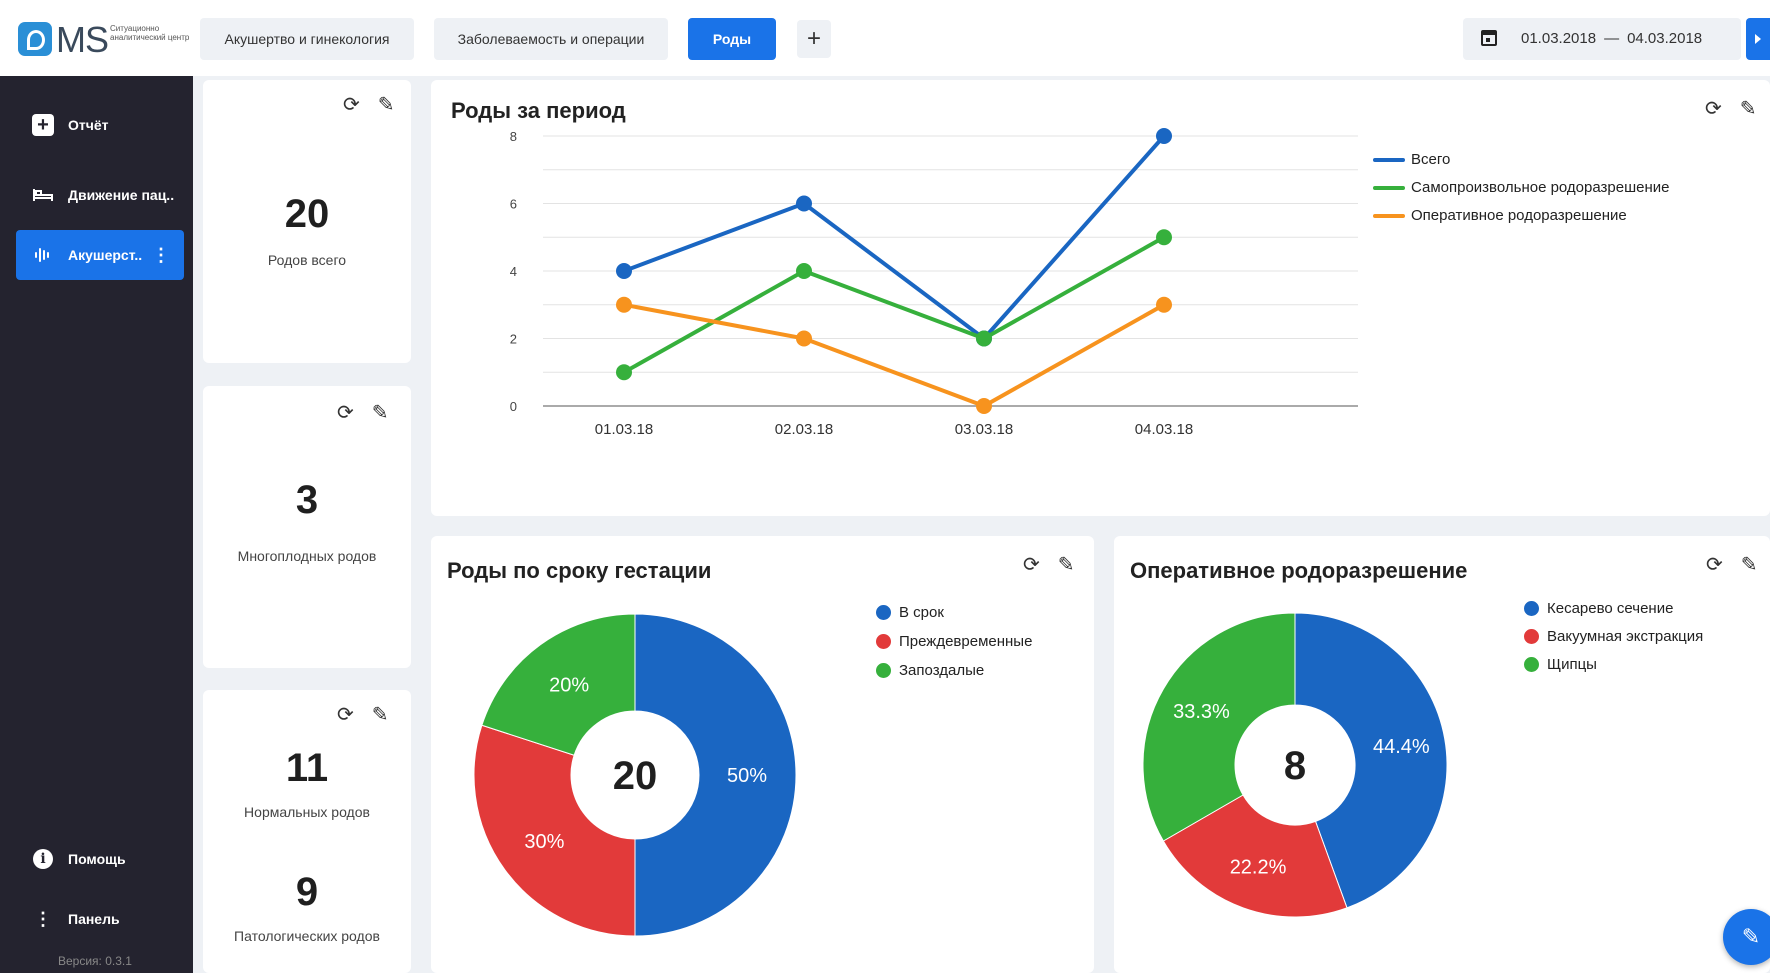  I want to click on plus-square-icon: +, so click(43, 125).